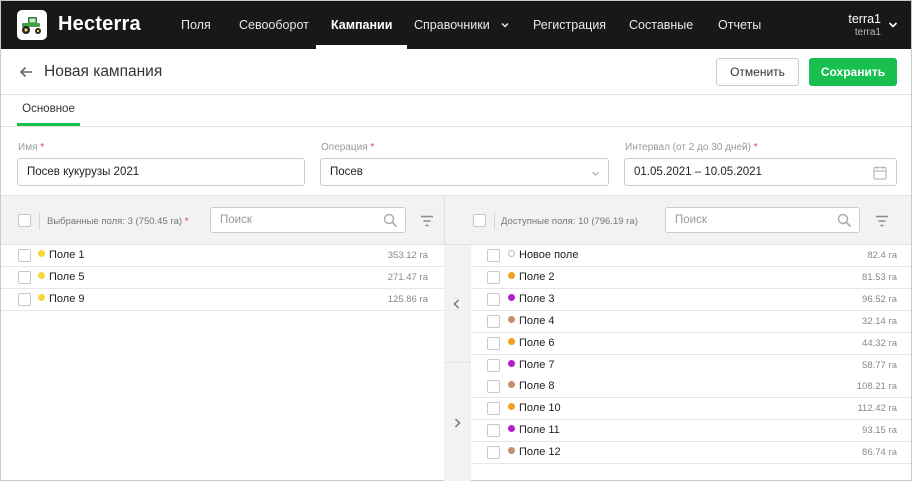 This screenshot has width=912, height=481. I want to click on field-area: 58.77 га, so click(879, 365).